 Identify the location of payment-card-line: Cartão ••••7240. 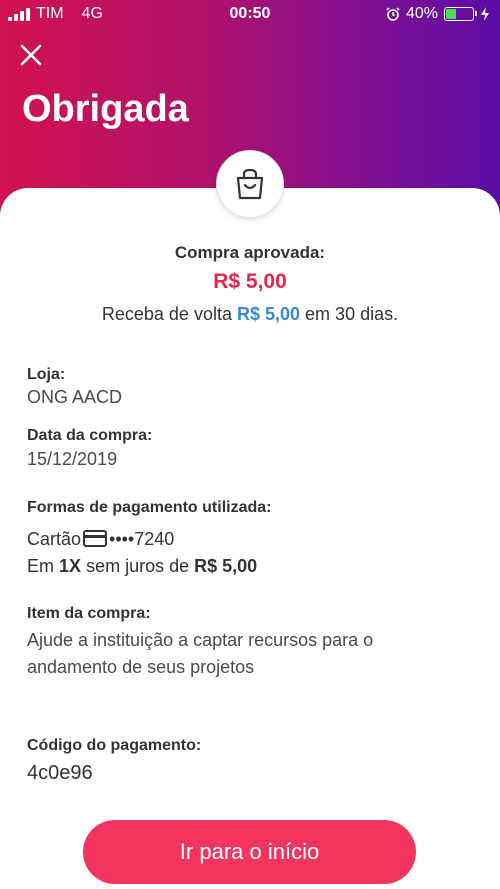
(100, 539).